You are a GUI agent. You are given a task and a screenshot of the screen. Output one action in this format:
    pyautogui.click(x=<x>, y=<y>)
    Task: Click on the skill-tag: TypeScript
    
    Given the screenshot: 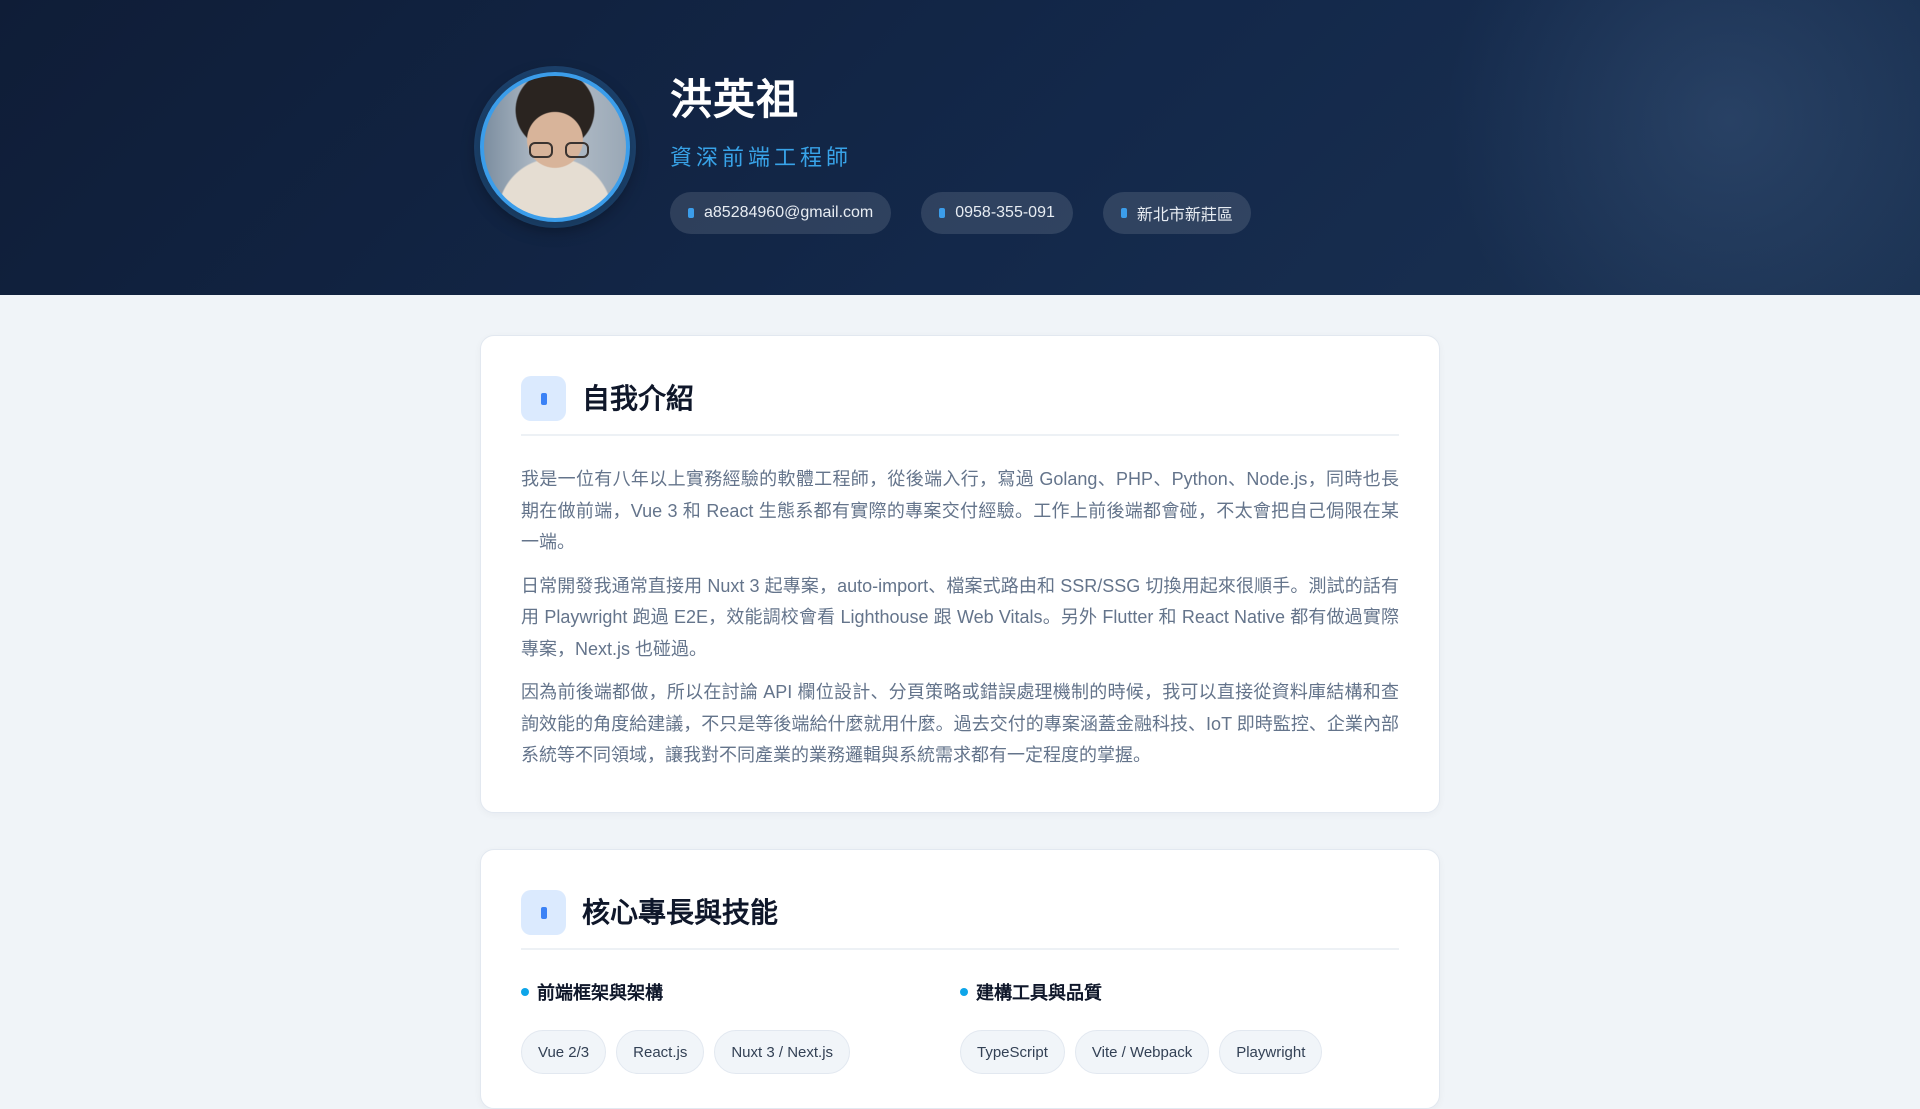 What is the action you would take?
    pyautogui.click(x=1012, y=1052)
    